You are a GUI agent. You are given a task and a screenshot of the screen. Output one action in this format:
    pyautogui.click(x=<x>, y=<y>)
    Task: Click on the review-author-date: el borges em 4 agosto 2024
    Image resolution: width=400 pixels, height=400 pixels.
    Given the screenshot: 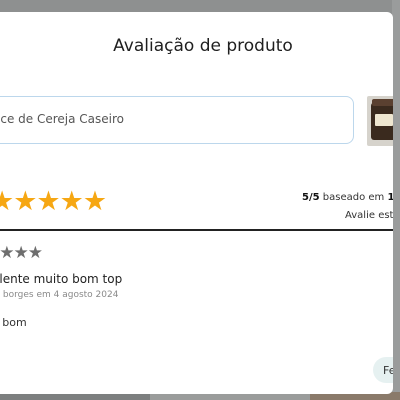 What is the action you would take?
    pyautogui.click(x=59, y=295)
    